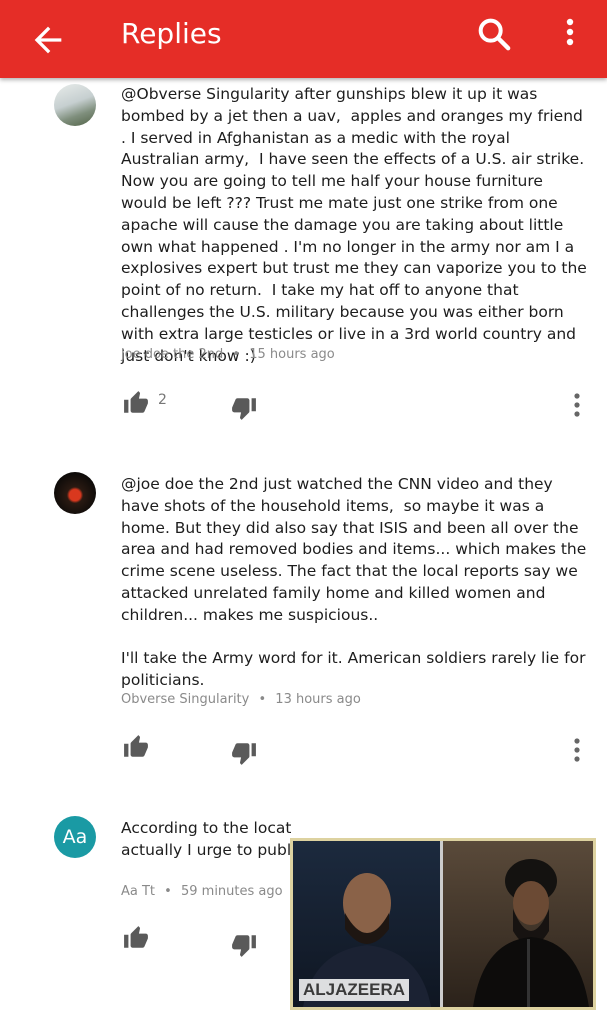  Describe the element at coordinates (162, 400) in the screenshot. I see `like-count: 2` at that location.